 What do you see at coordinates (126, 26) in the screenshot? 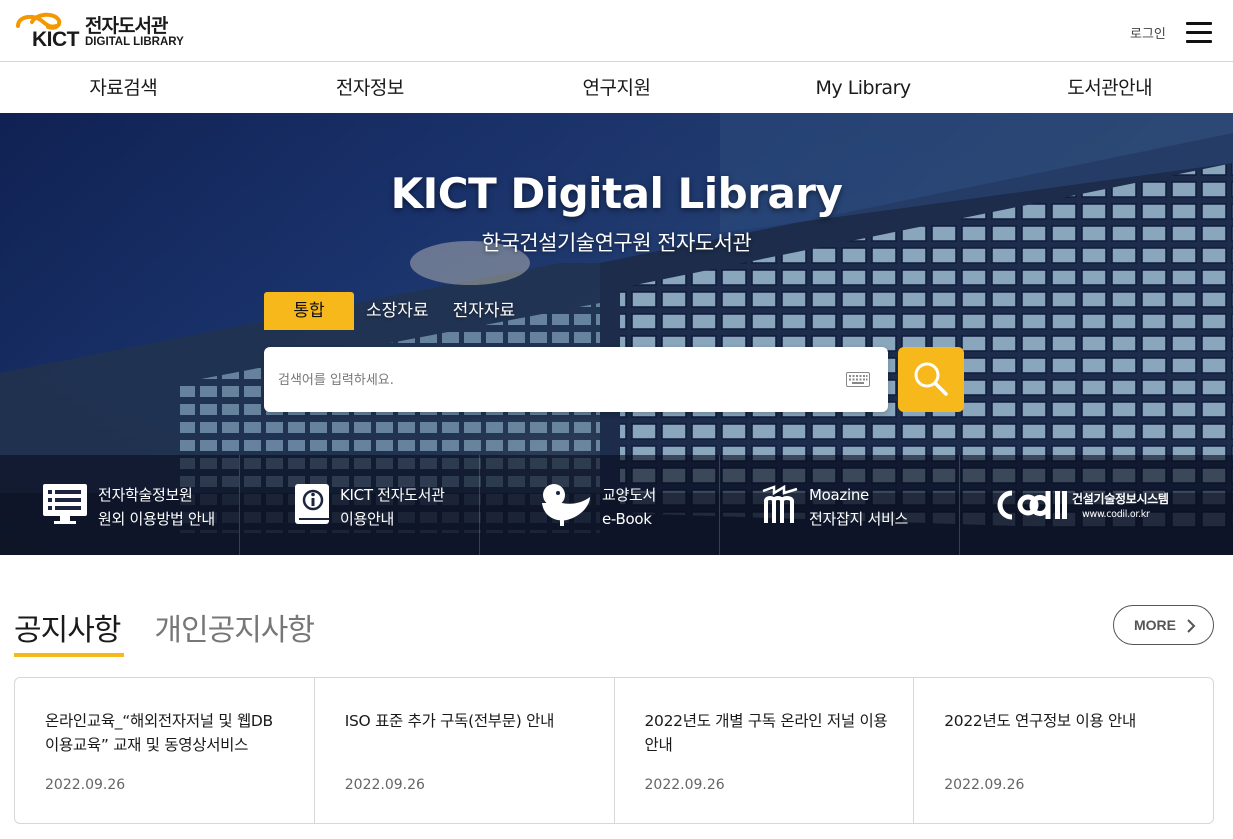
I see `logo-korean-text: 전자도서관` at bounding box center [126, 26].